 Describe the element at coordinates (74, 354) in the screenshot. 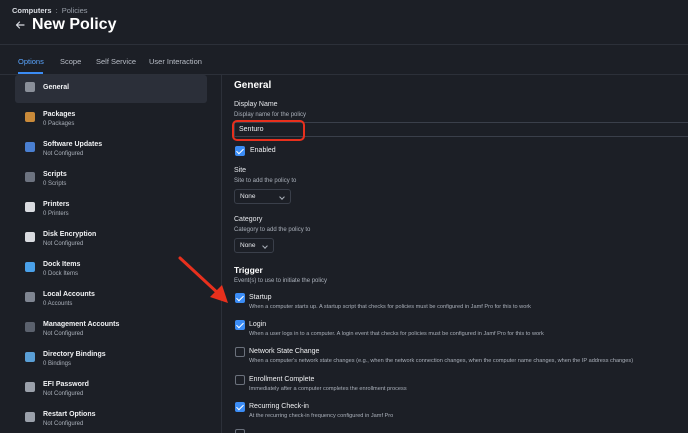

I see `sidebar-item-label: Directory Bindings` at that location.